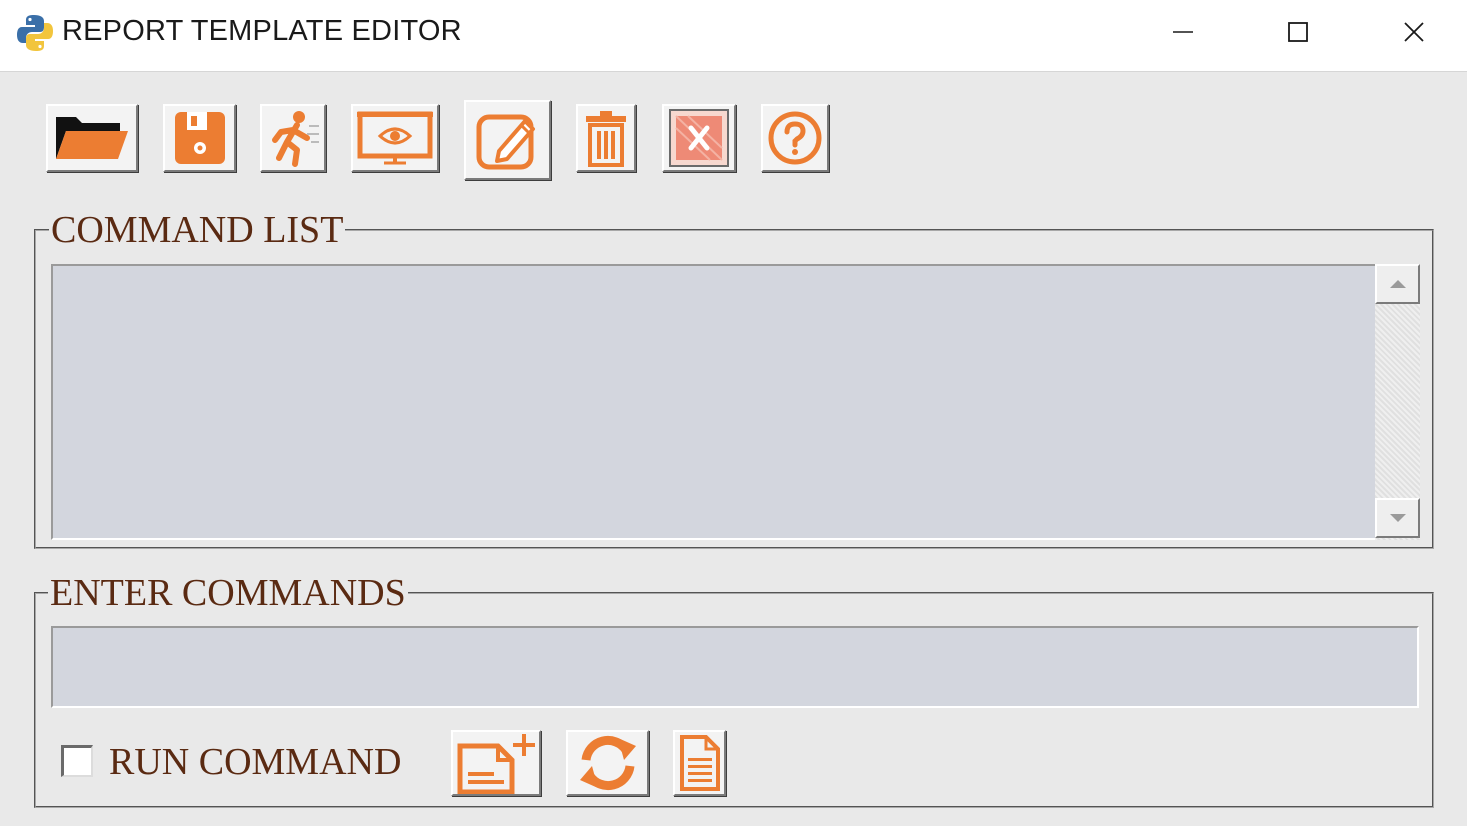 Image resolution: width=1467 pixels, height=826 pixels. Describe the element at coordinates (735, 667) in the screenshot. I see `command-input` at that location.